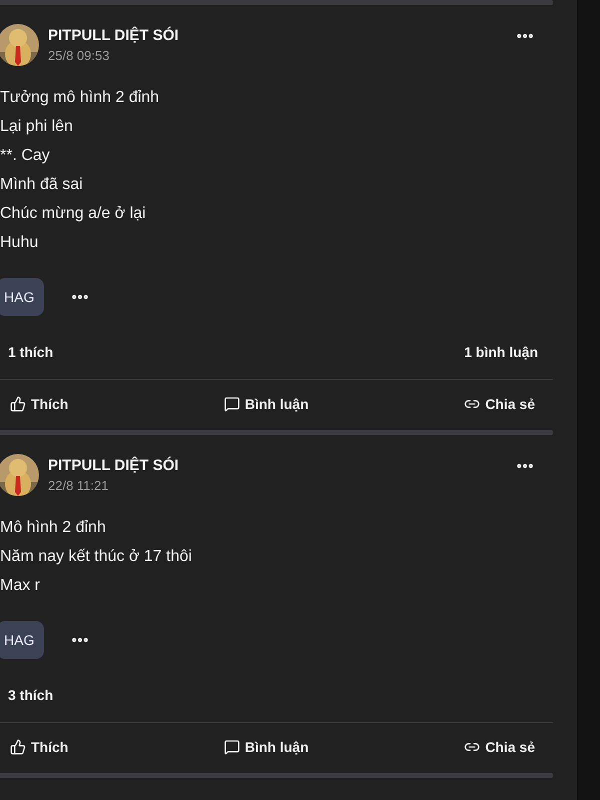 This screenshot has width=600, height=800. What do you see at coordinates (31, 695) in the screenshot?
I see `like-count: 3 thích` at bounding box center [31, 695].